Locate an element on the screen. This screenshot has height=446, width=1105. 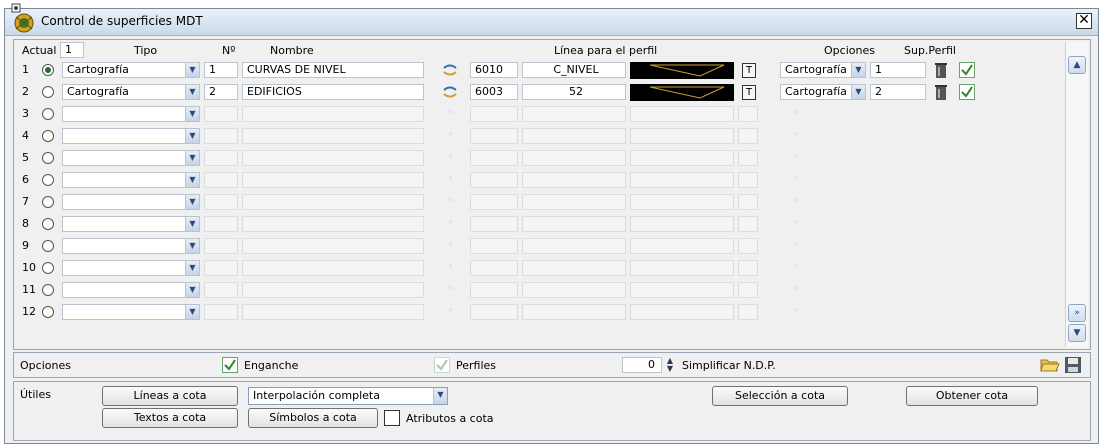
trash-icon is located at coordinates (941, 70).